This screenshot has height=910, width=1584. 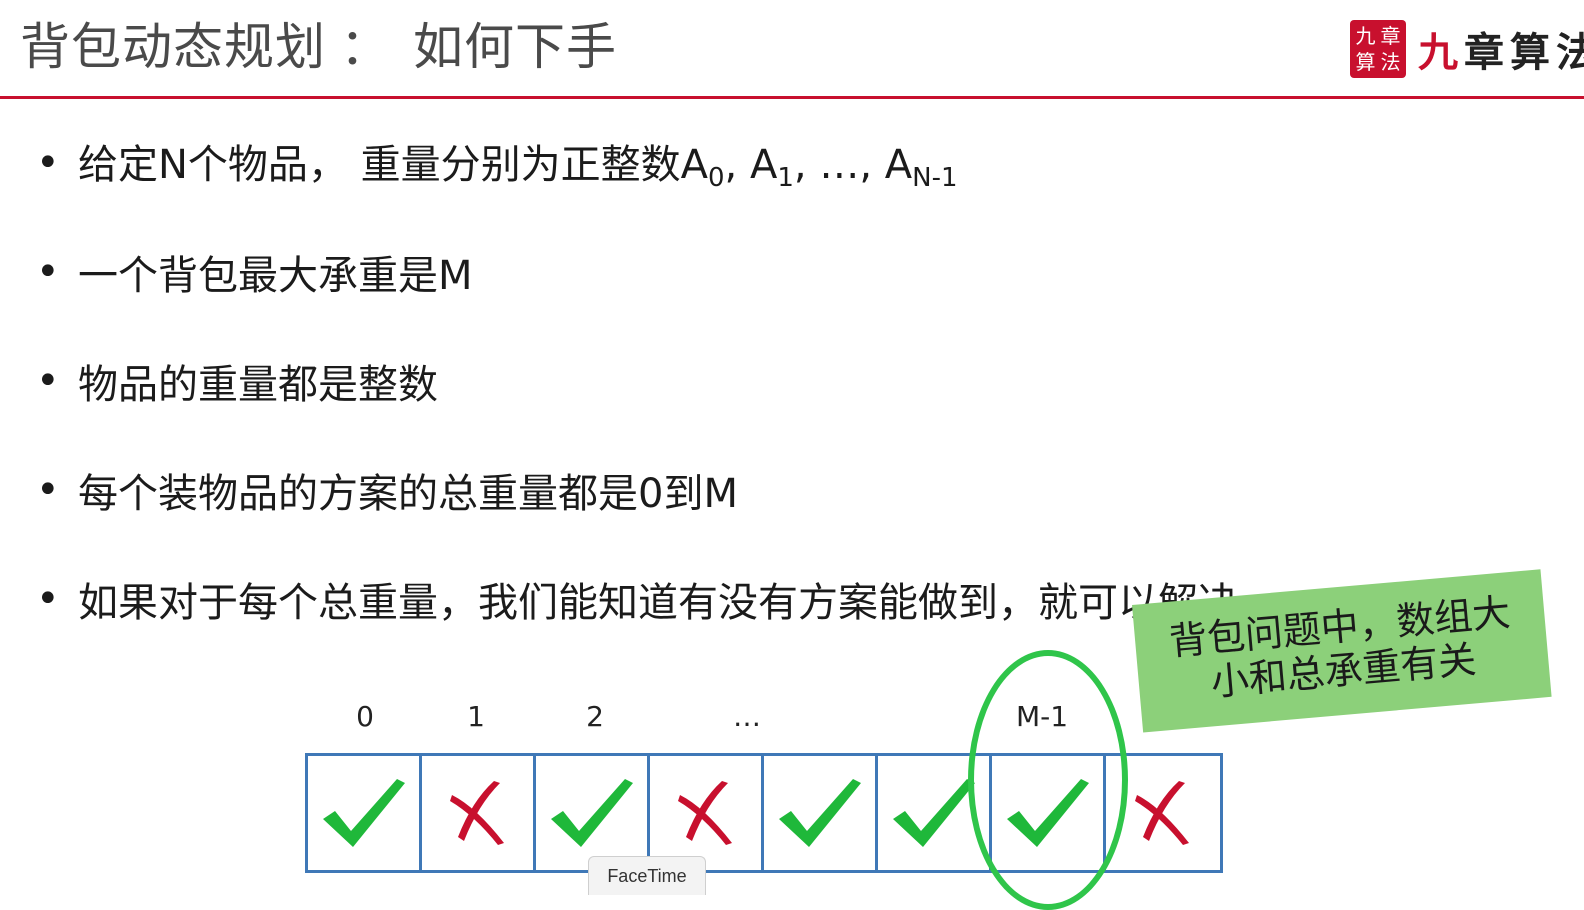 I want to click on title-rest: 如何下手, so click(x=515, y=47).